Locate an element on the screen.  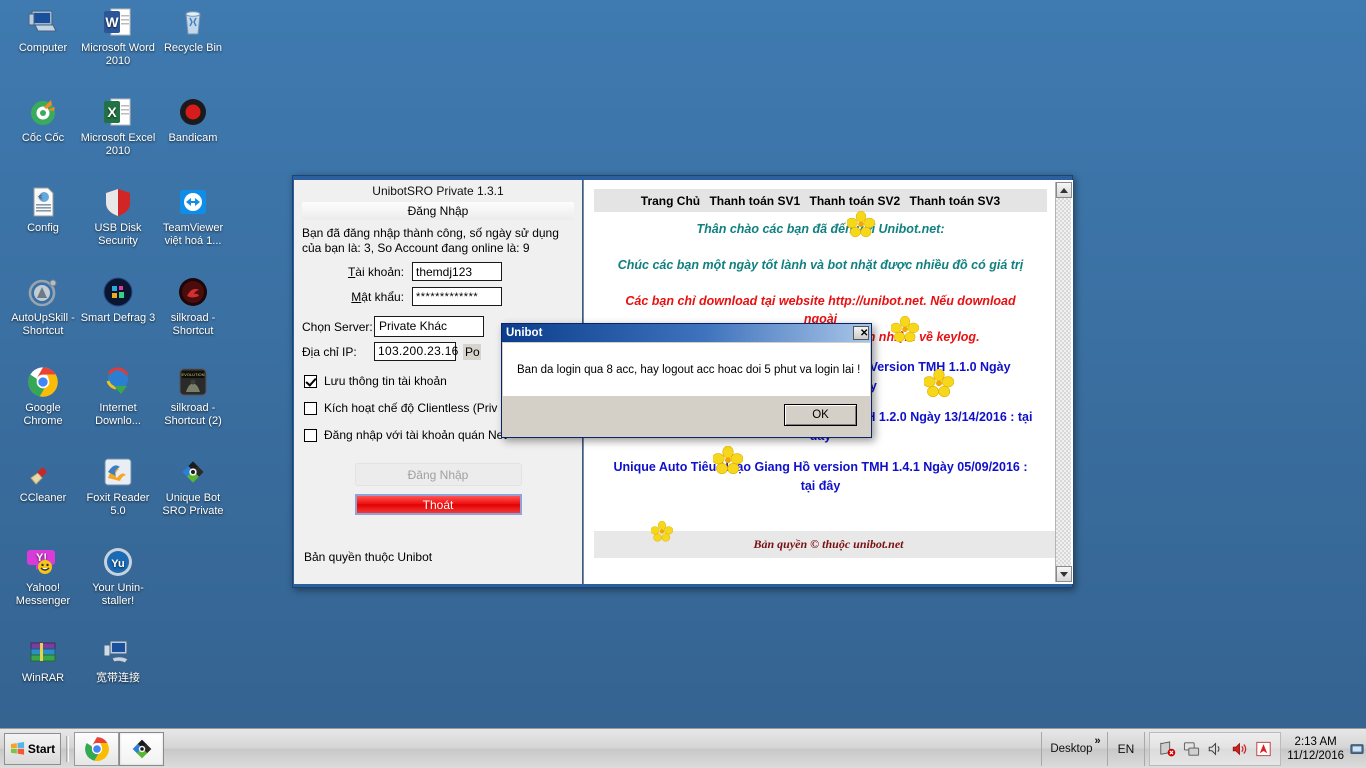
desktop-icon-ccleaner: CCleaner is located at coordinates (43, 480).